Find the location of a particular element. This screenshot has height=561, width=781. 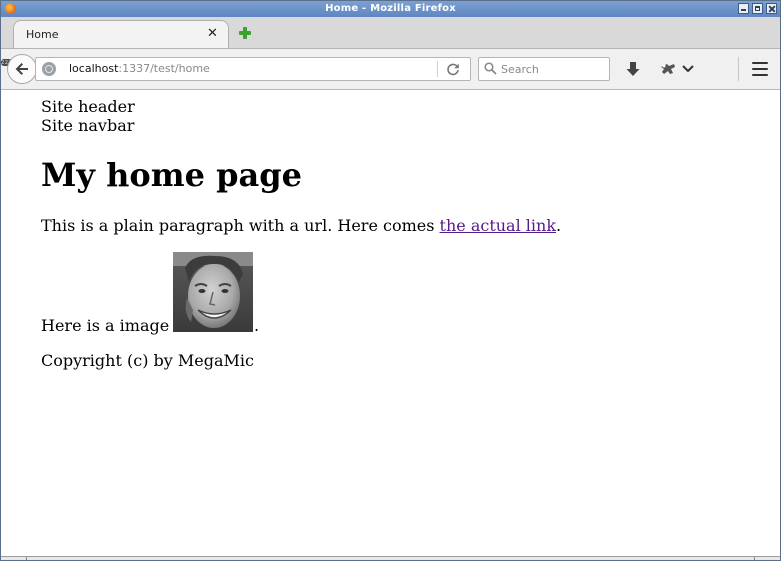

minimize-button is located at coordinates (743, 8).